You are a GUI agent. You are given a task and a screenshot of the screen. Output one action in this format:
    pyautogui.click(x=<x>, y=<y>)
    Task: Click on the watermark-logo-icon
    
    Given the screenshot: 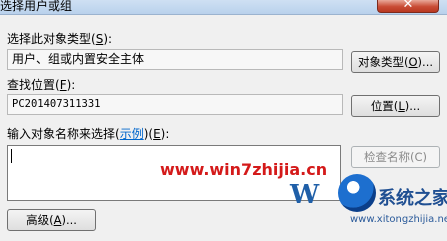 What is the action you would take?
    pyautogui.click(x=357, y=193)
    